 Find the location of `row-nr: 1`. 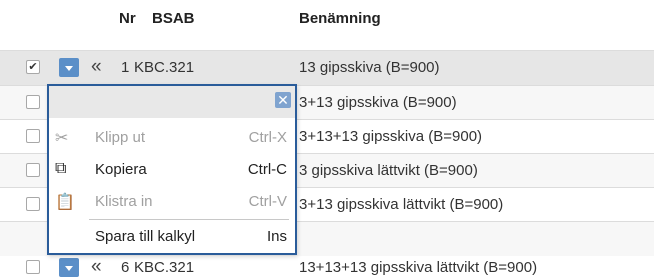

row-nr: 1 is located at coordinates (125, 67).